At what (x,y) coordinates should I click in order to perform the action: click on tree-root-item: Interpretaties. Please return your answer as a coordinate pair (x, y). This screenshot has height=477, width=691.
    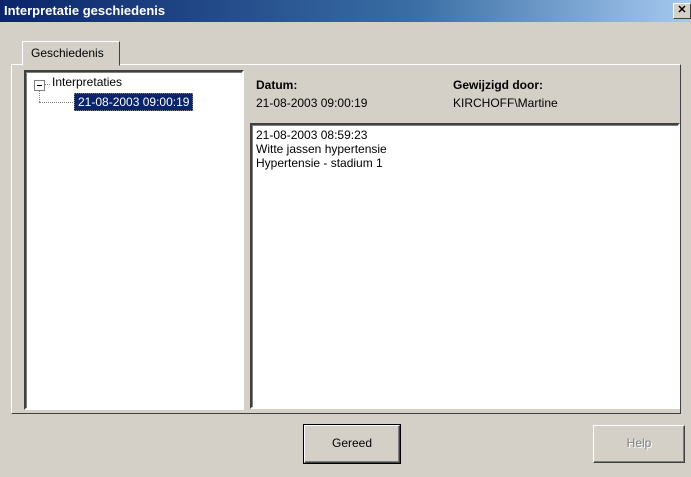
    Looking at the image, I should click on (87, 82).